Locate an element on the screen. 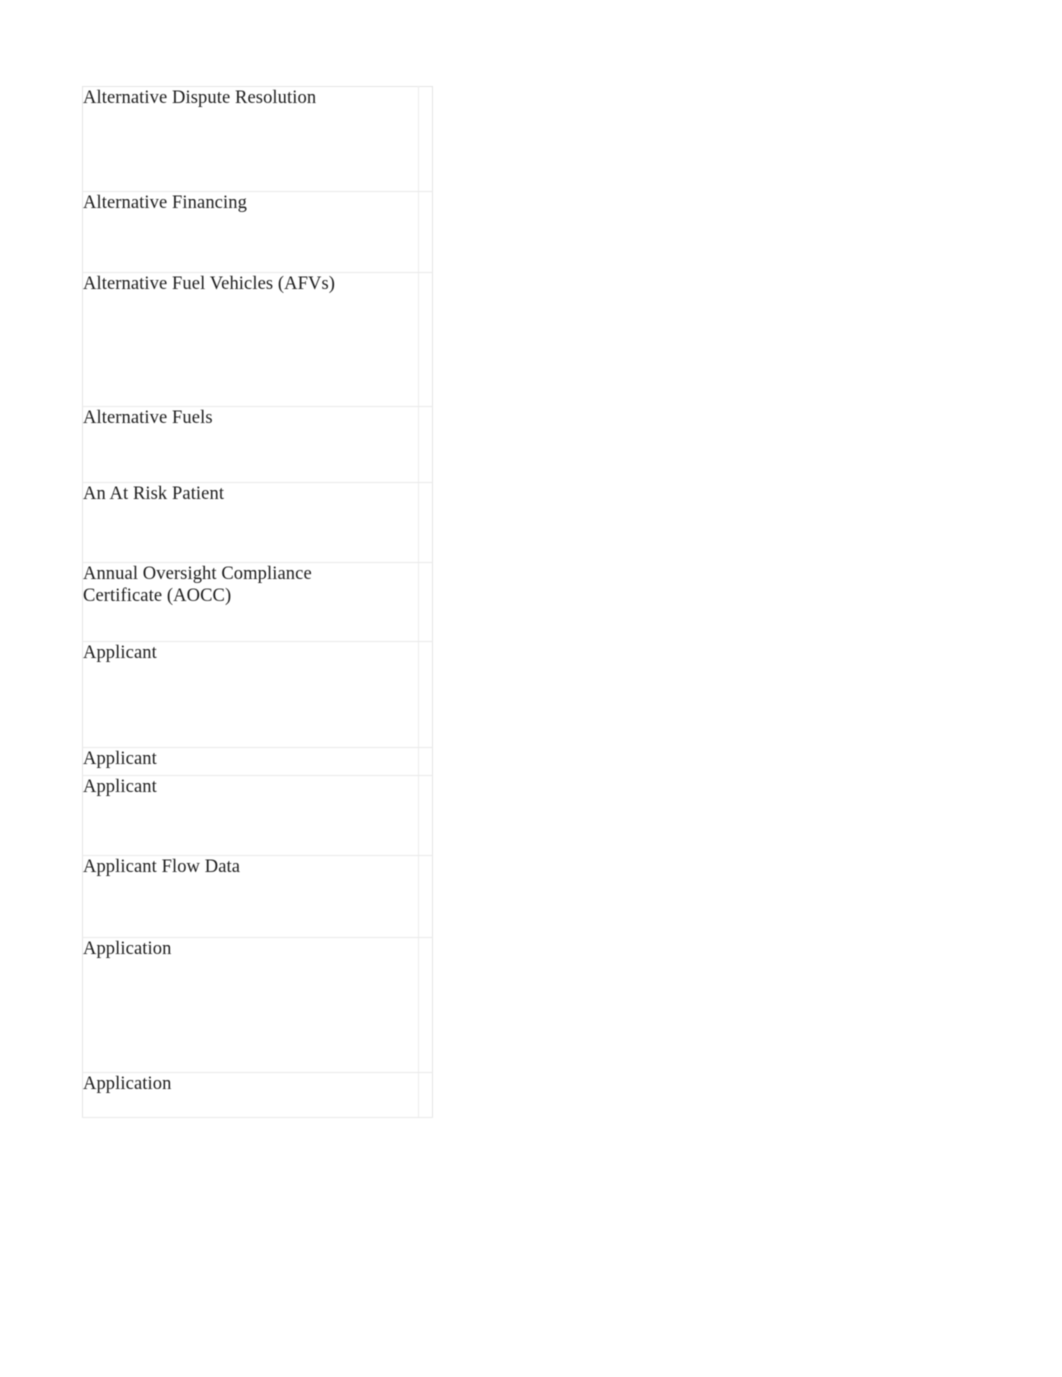 The image size is (1062, 1377). table-row: Alternative Fuels is located at coordinates (257, 444).